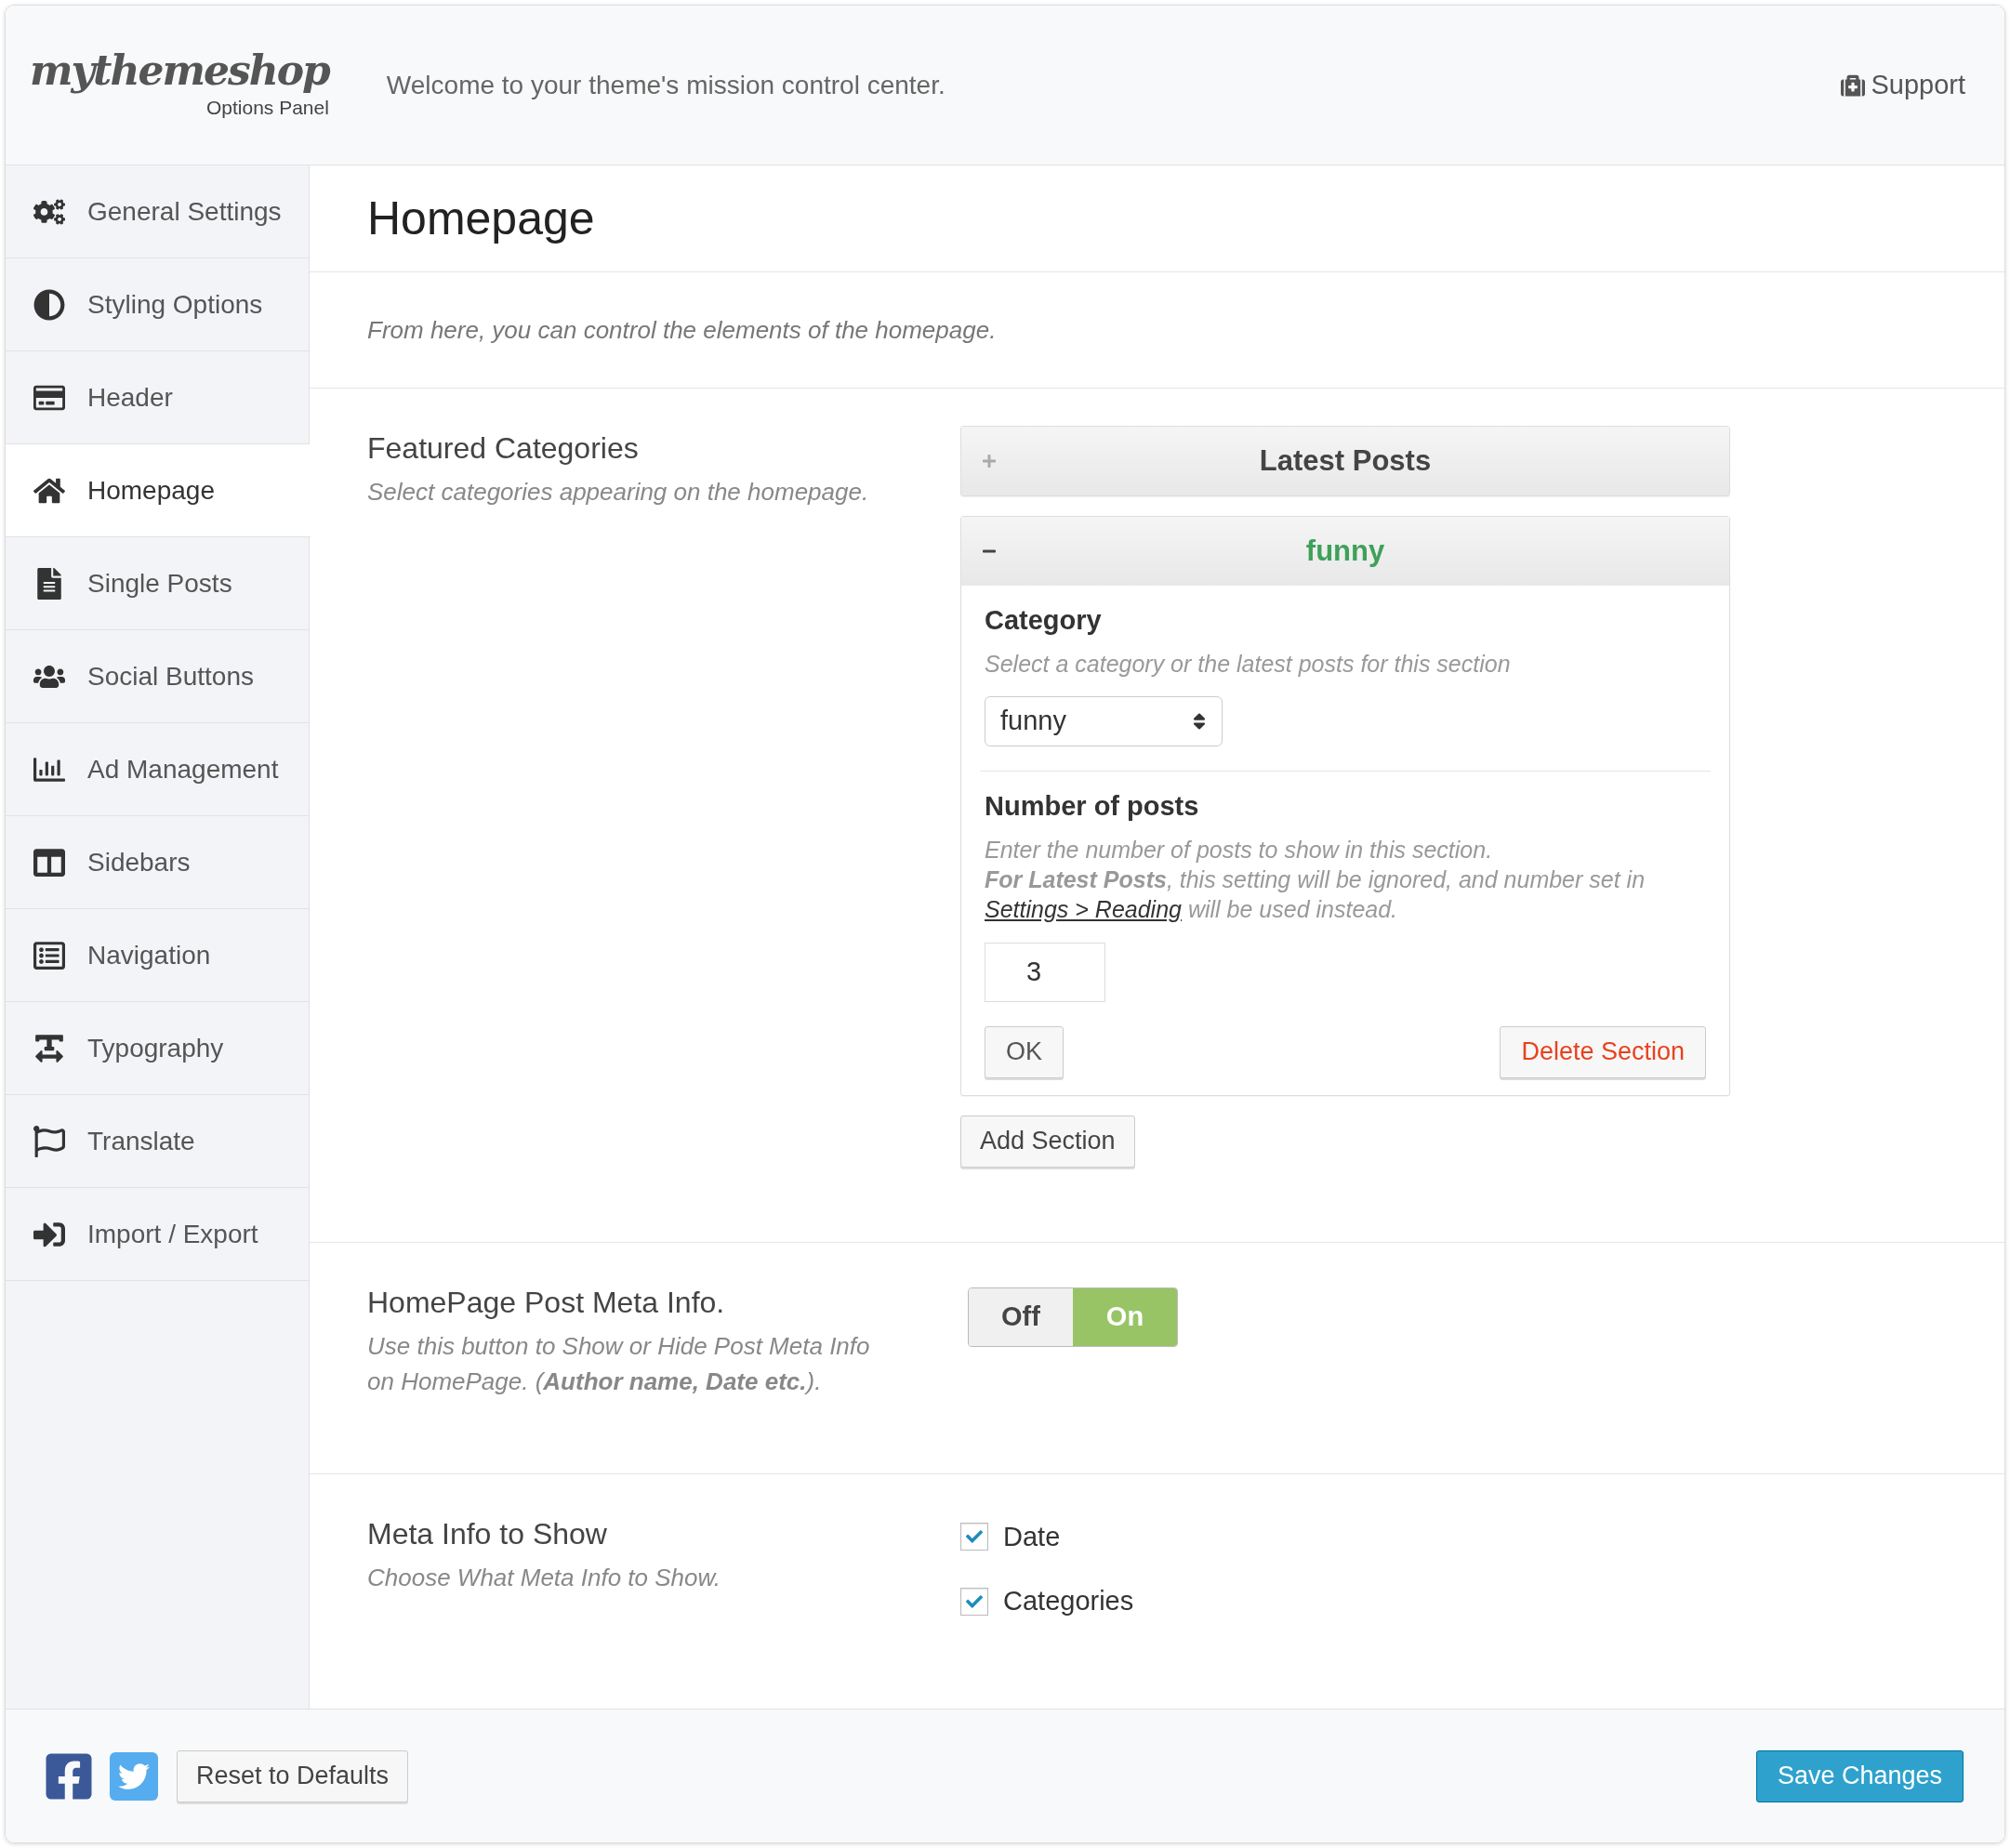  Describe the element at coordinates (1104, 721) in the screenshot. I see `category-select: funny` at that location.